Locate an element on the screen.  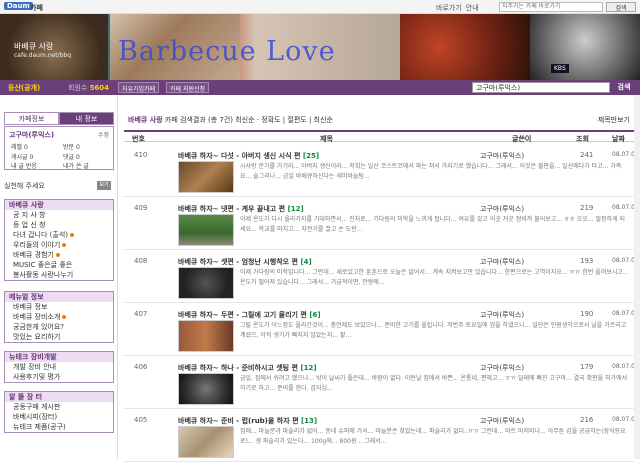
profile-edit-link: 수정 is located at coordinates (103, 134).